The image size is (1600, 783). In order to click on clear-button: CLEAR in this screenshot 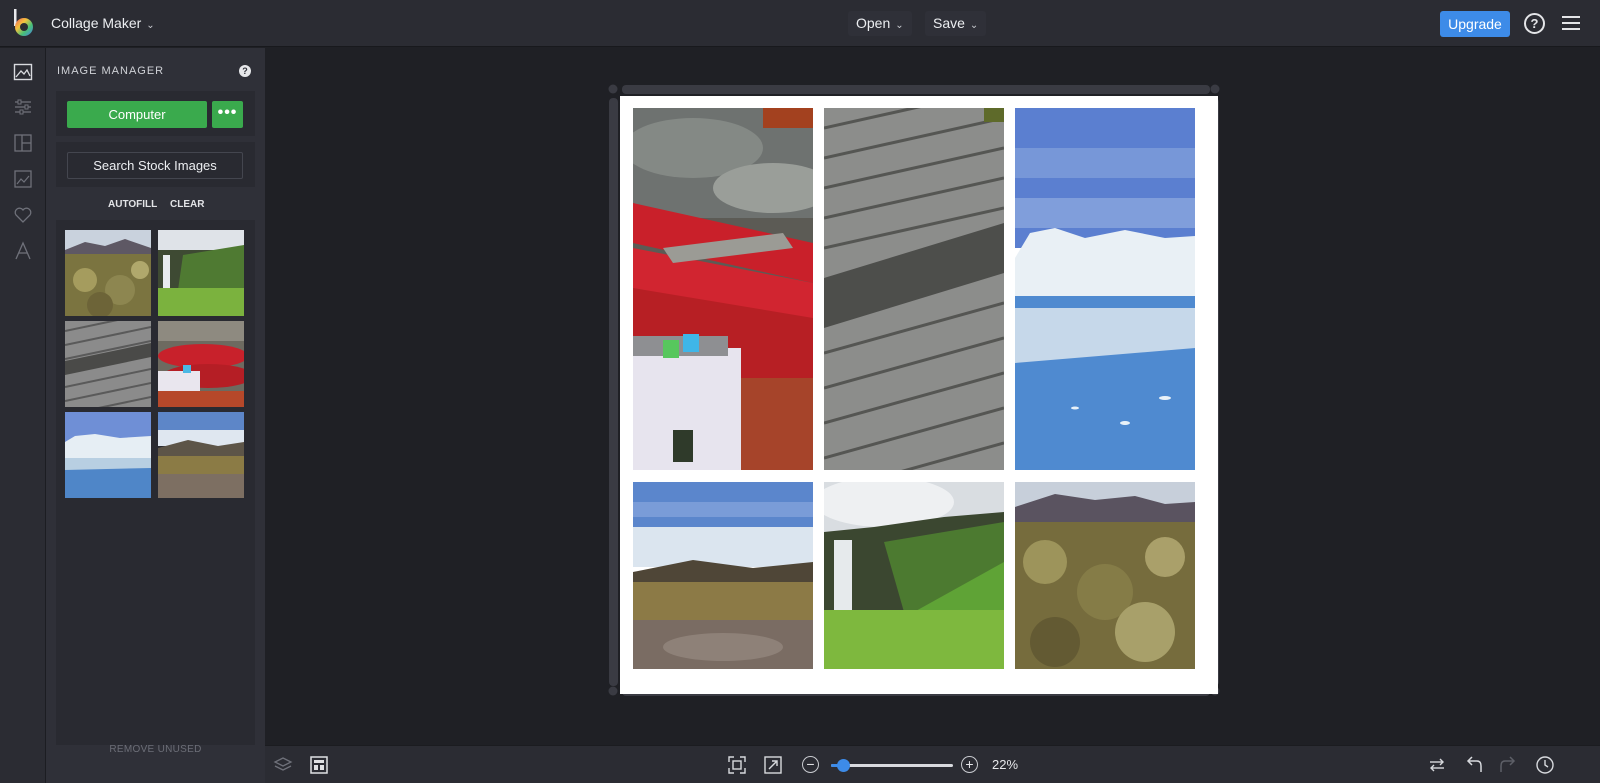, I will do `click(187, 204)`.